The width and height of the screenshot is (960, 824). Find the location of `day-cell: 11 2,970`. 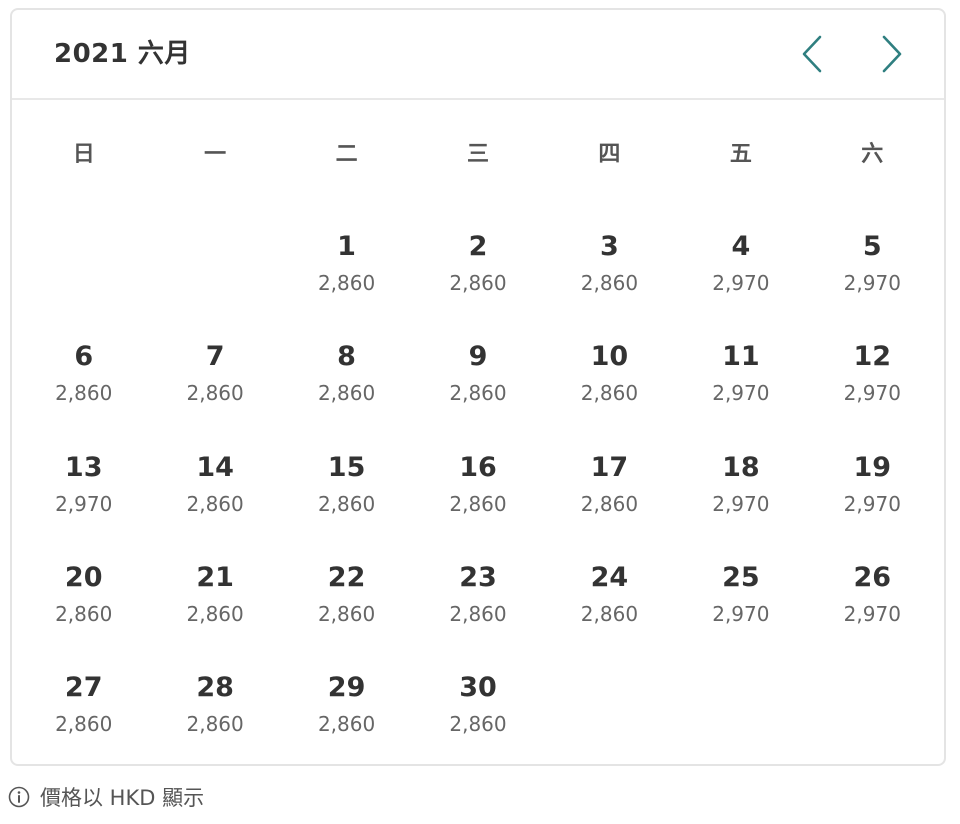

day-cell: 11 2,970 is located at coordinates (740, 389).